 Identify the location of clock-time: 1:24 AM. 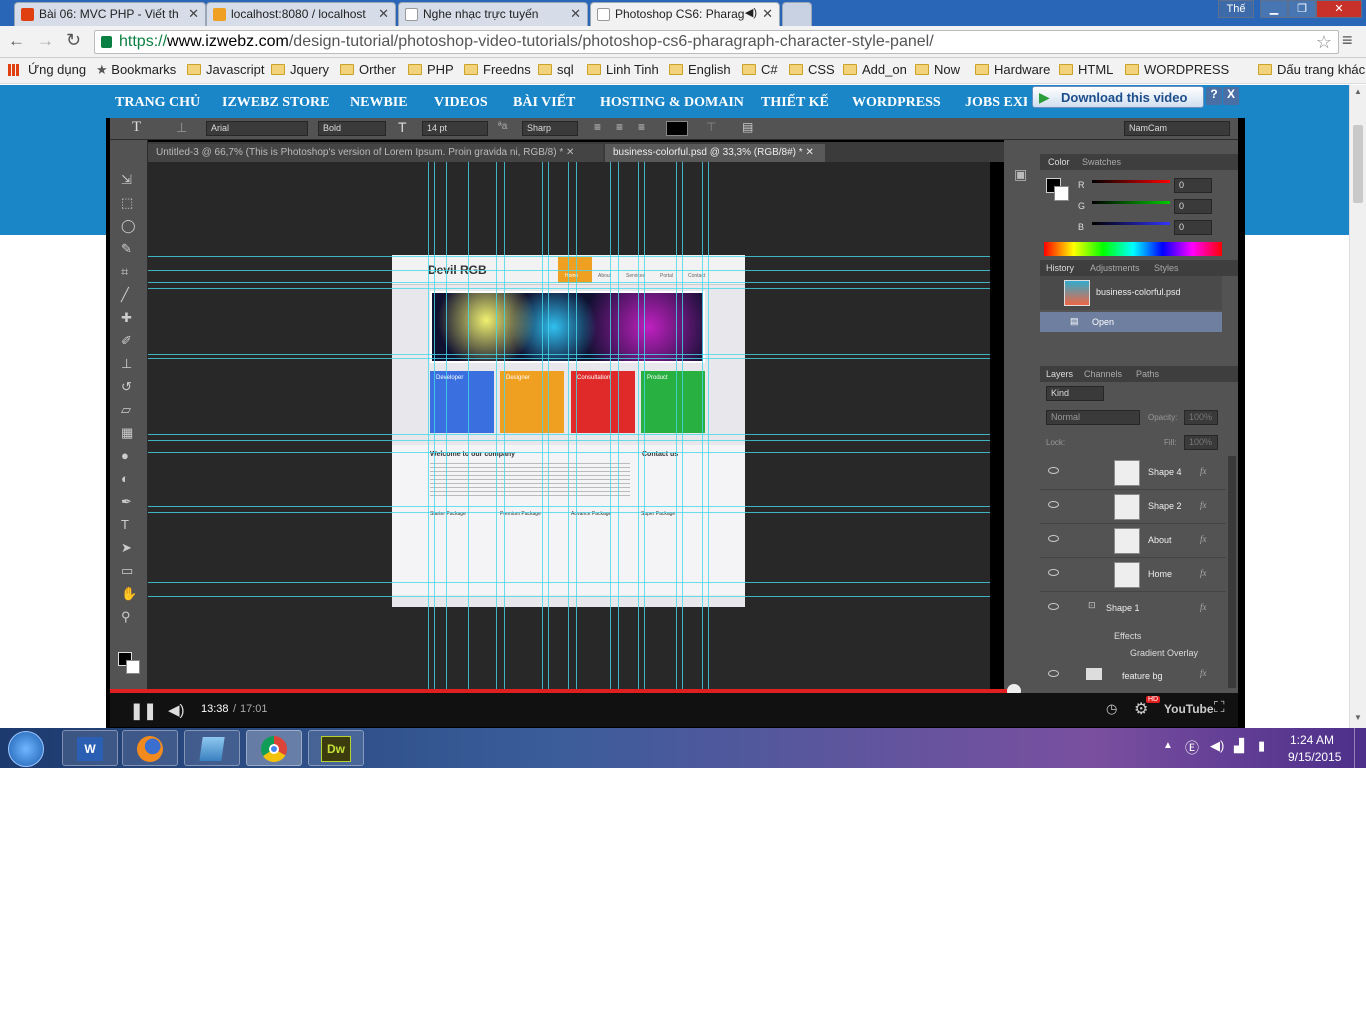
(1312, 740).